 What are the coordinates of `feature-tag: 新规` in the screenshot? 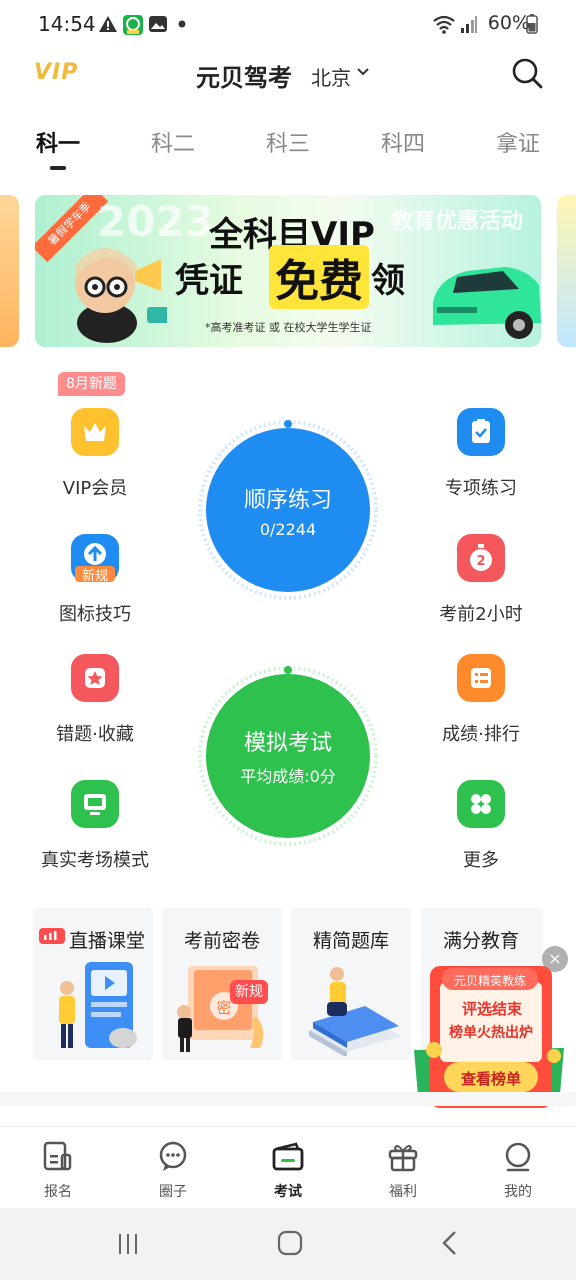 It's located at (94, 576).